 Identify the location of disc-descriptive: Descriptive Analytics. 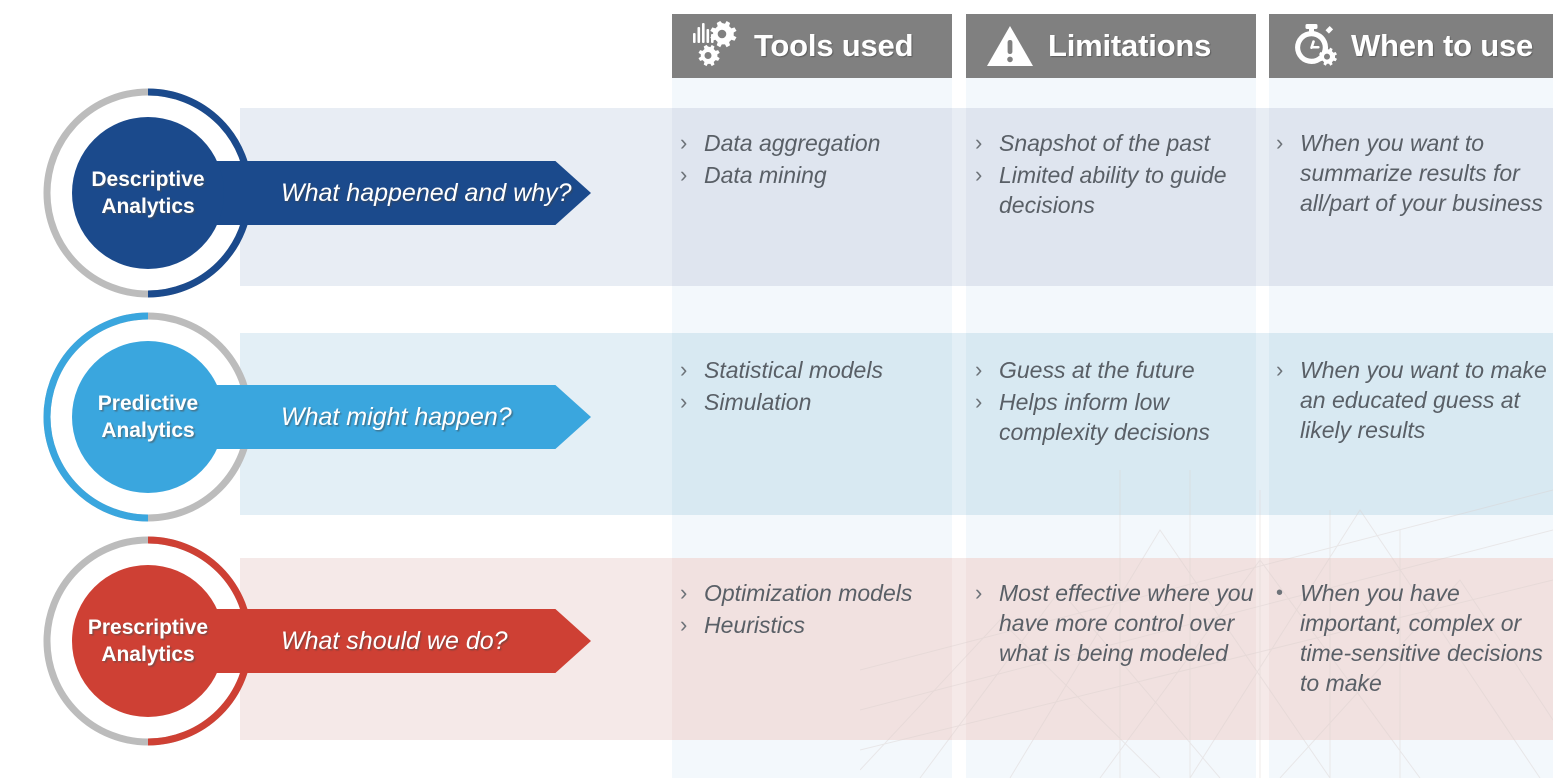
(148, 193).